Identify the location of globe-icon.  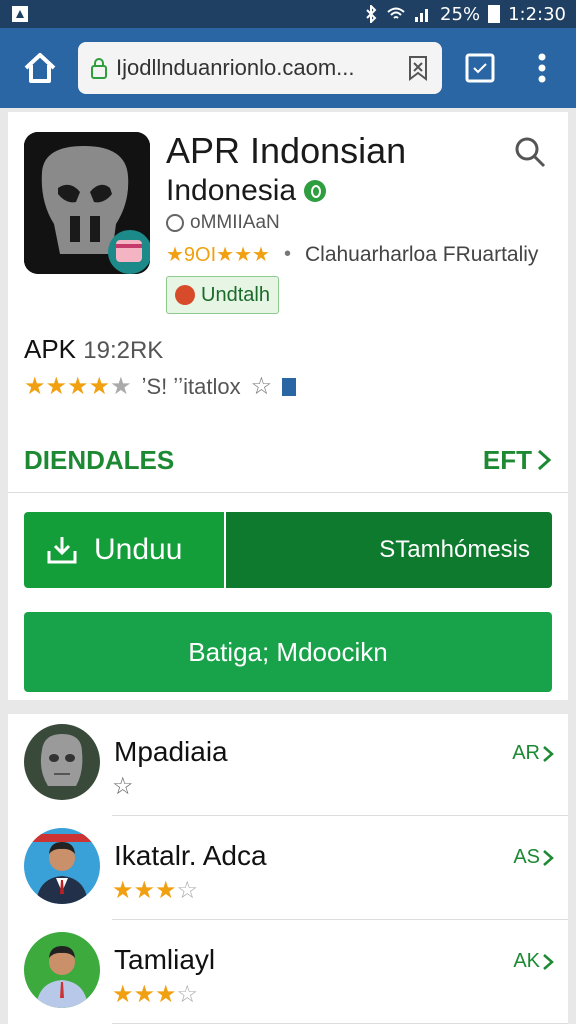
(175, 223).